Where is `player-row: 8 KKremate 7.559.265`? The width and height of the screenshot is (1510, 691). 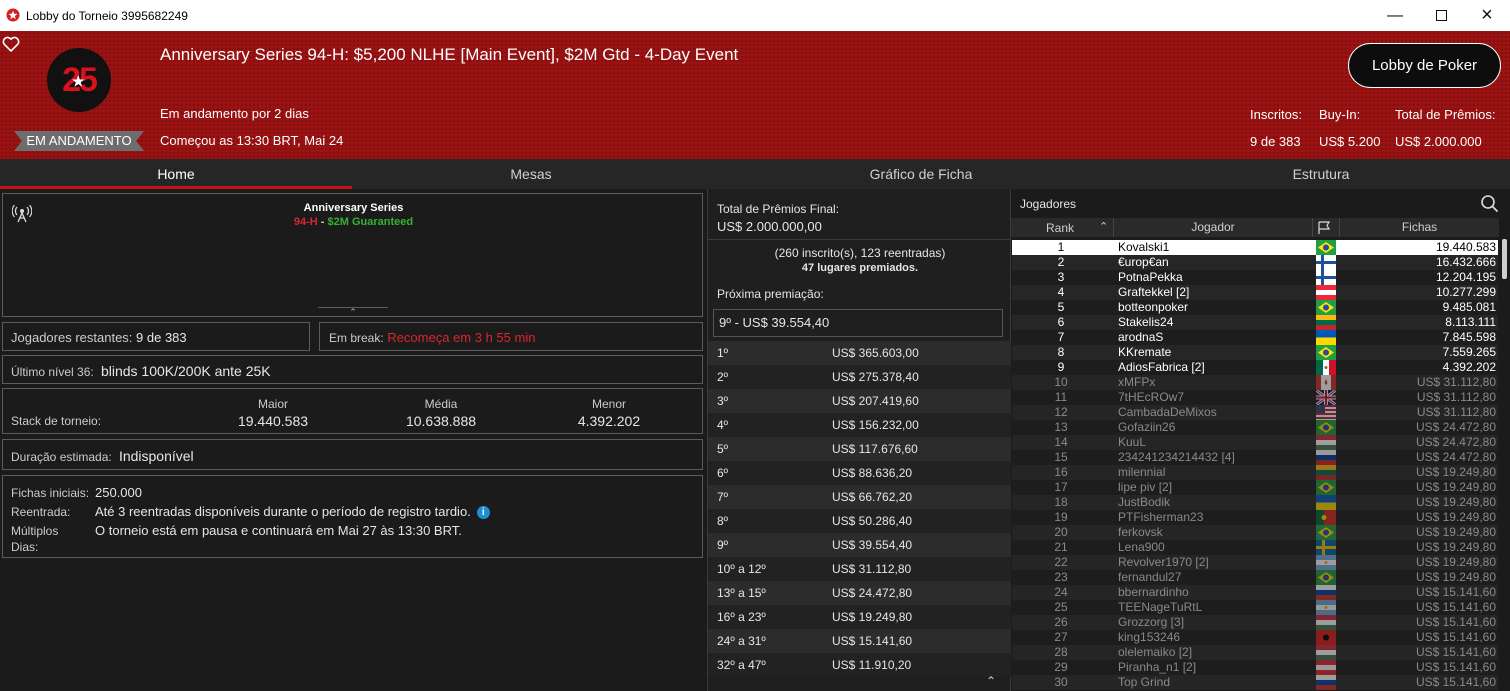 player-row: 8 KKremate 7.559.265 is located at coordinates (1255, 352).